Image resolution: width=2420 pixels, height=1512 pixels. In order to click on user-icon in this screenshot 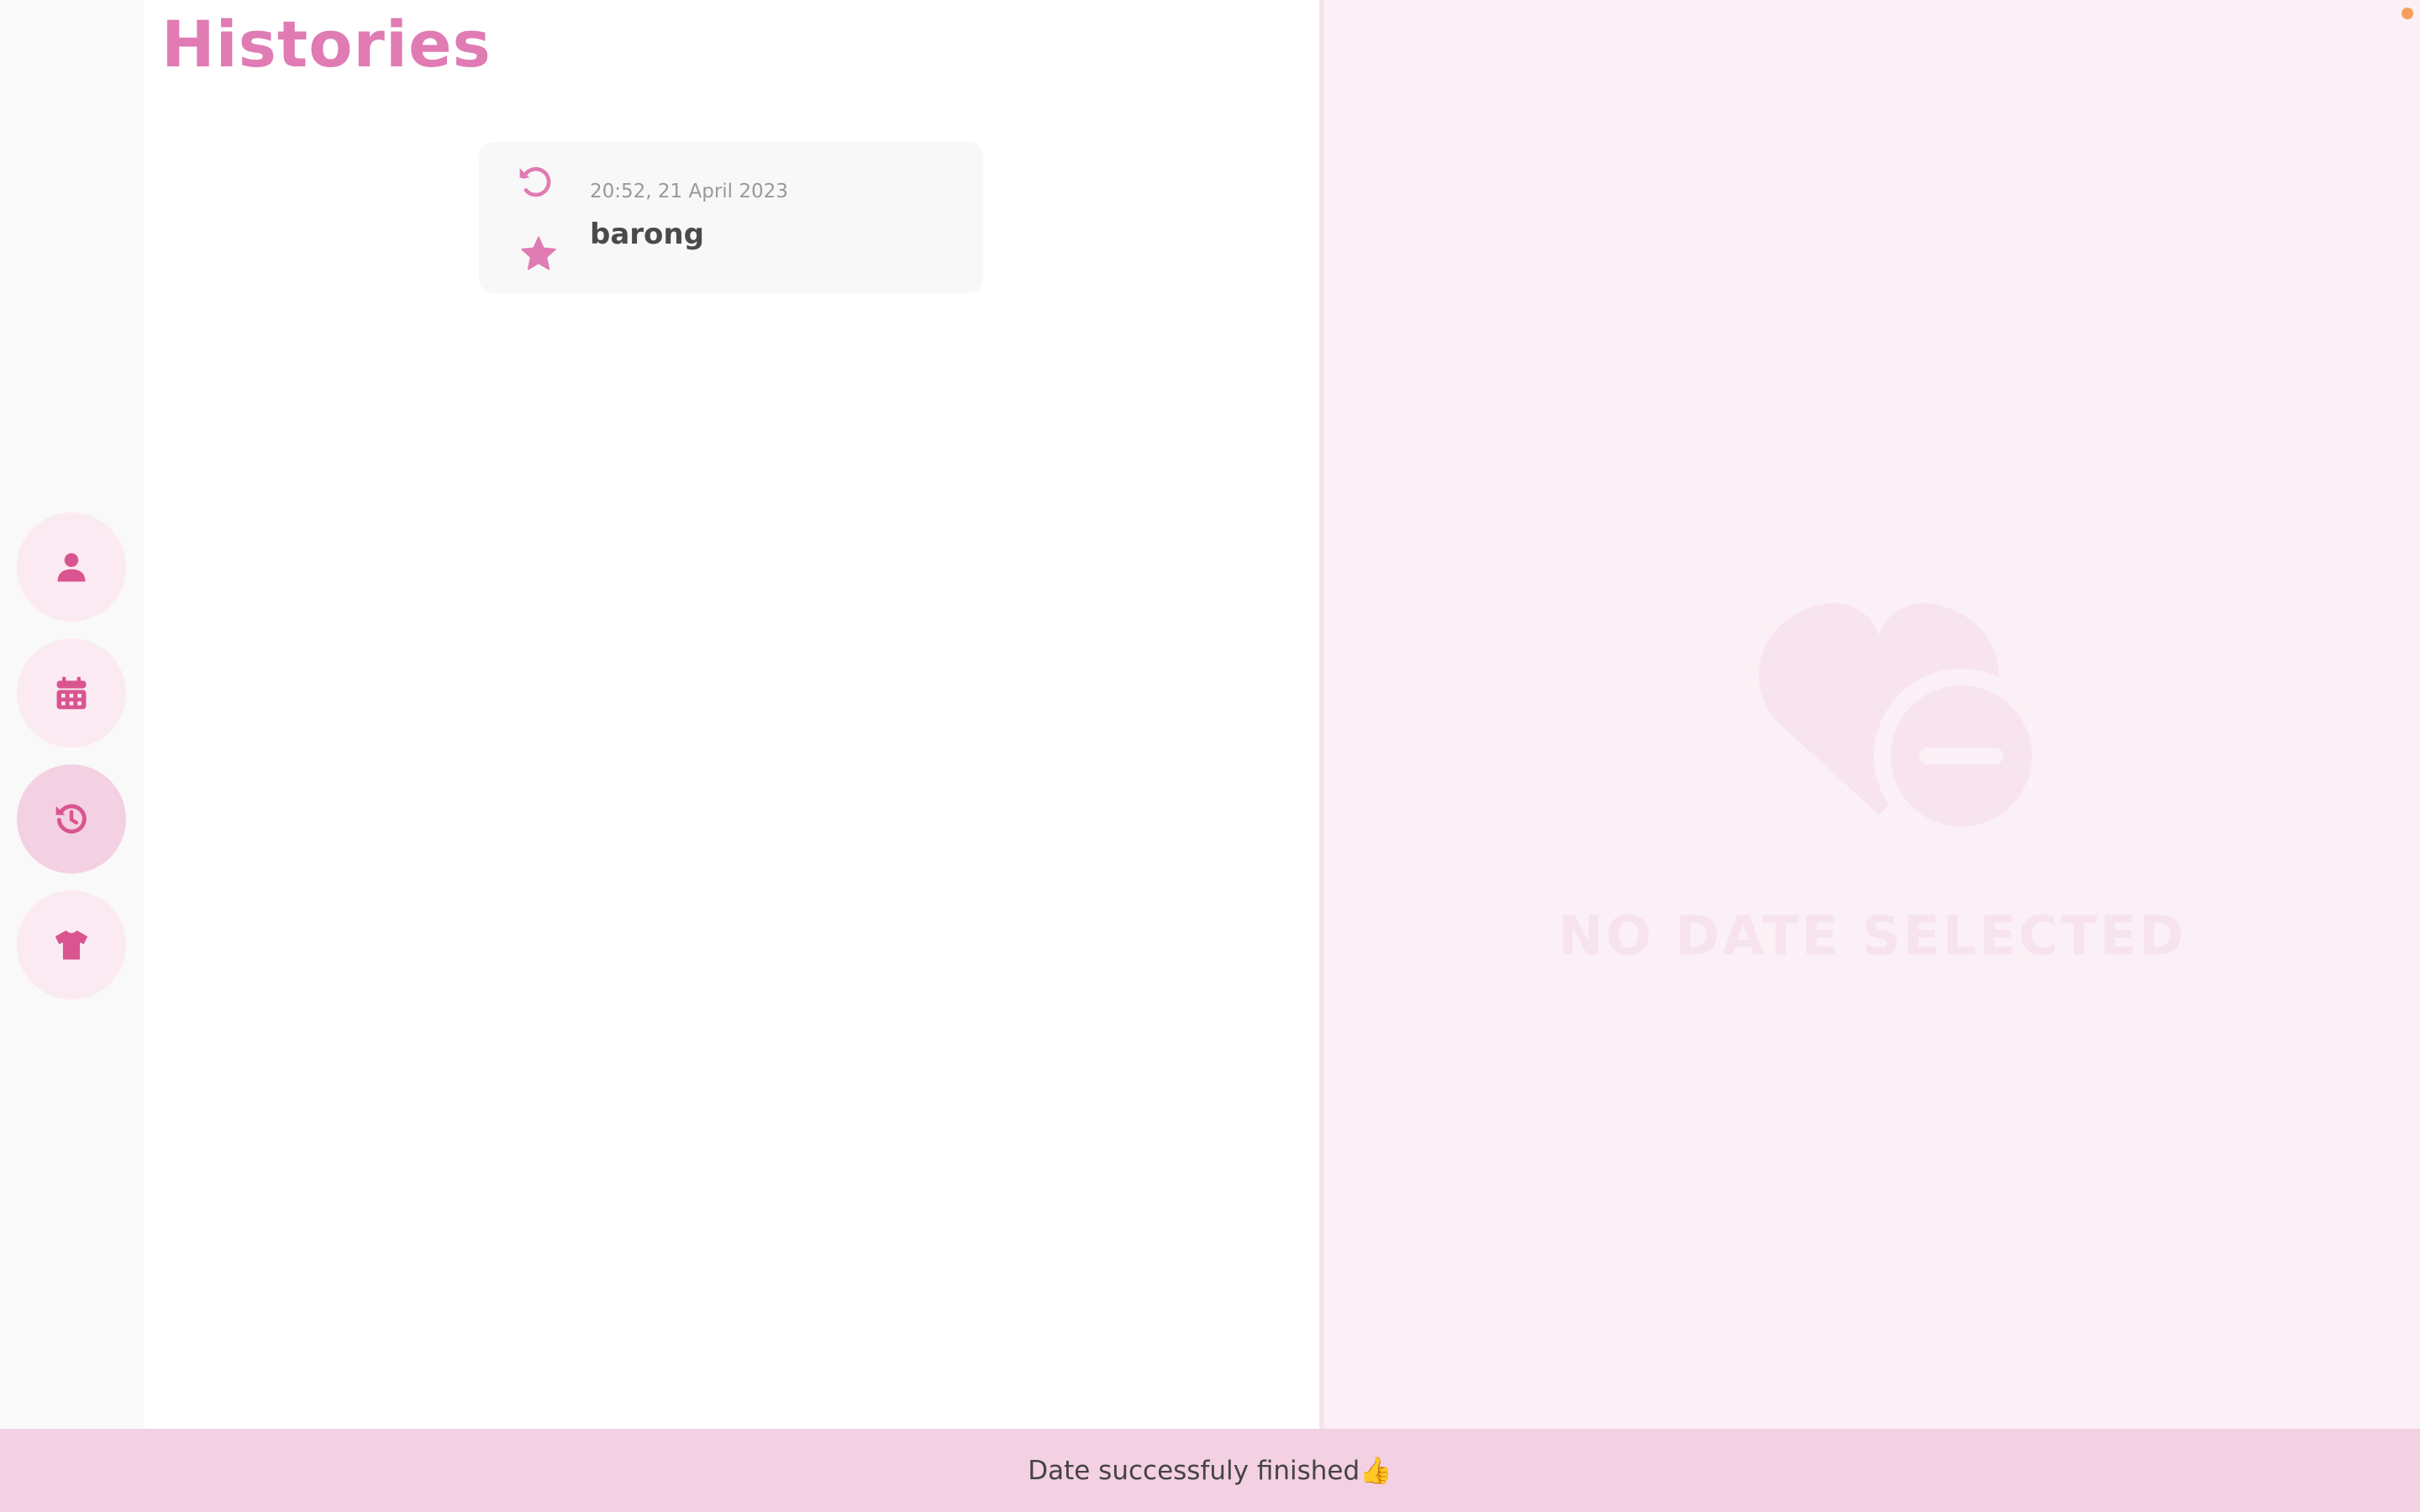, I will do `click(71, 567)`.